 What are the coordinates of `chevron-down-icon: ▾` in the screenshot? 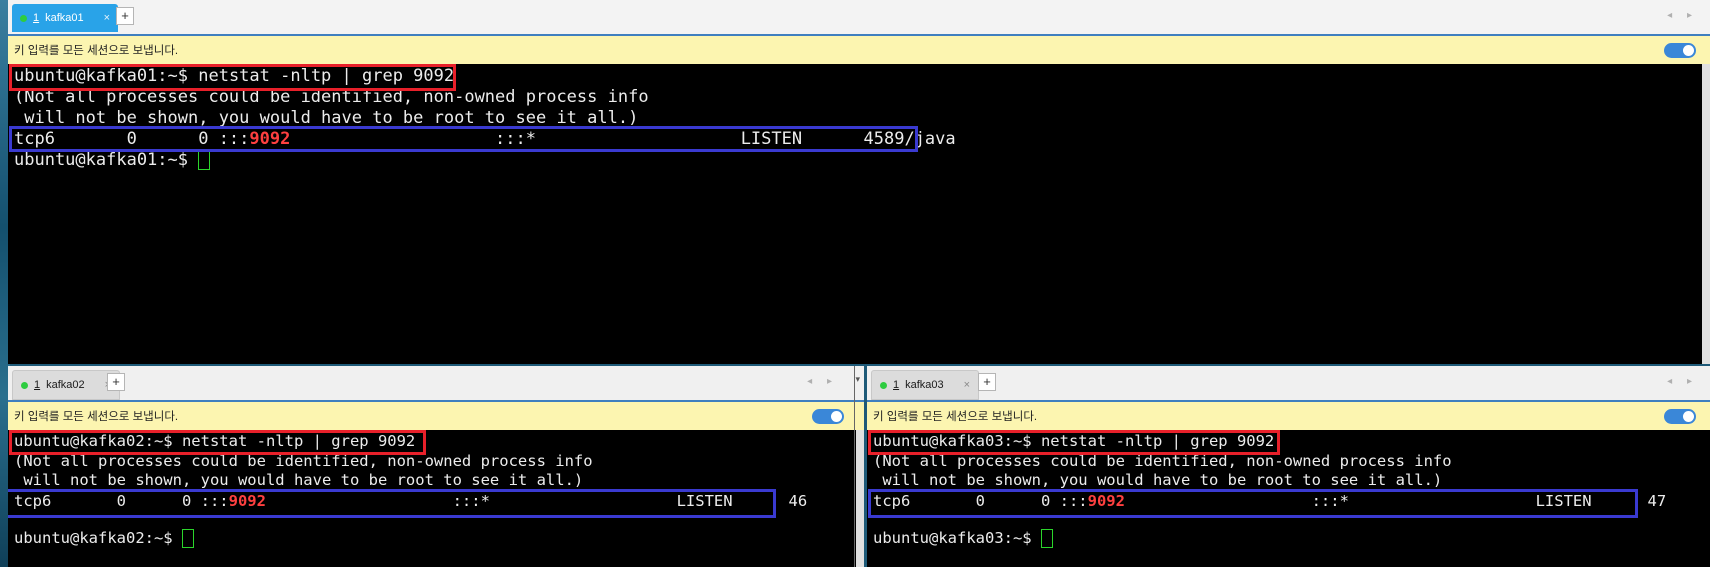 It's located at (857, 379).